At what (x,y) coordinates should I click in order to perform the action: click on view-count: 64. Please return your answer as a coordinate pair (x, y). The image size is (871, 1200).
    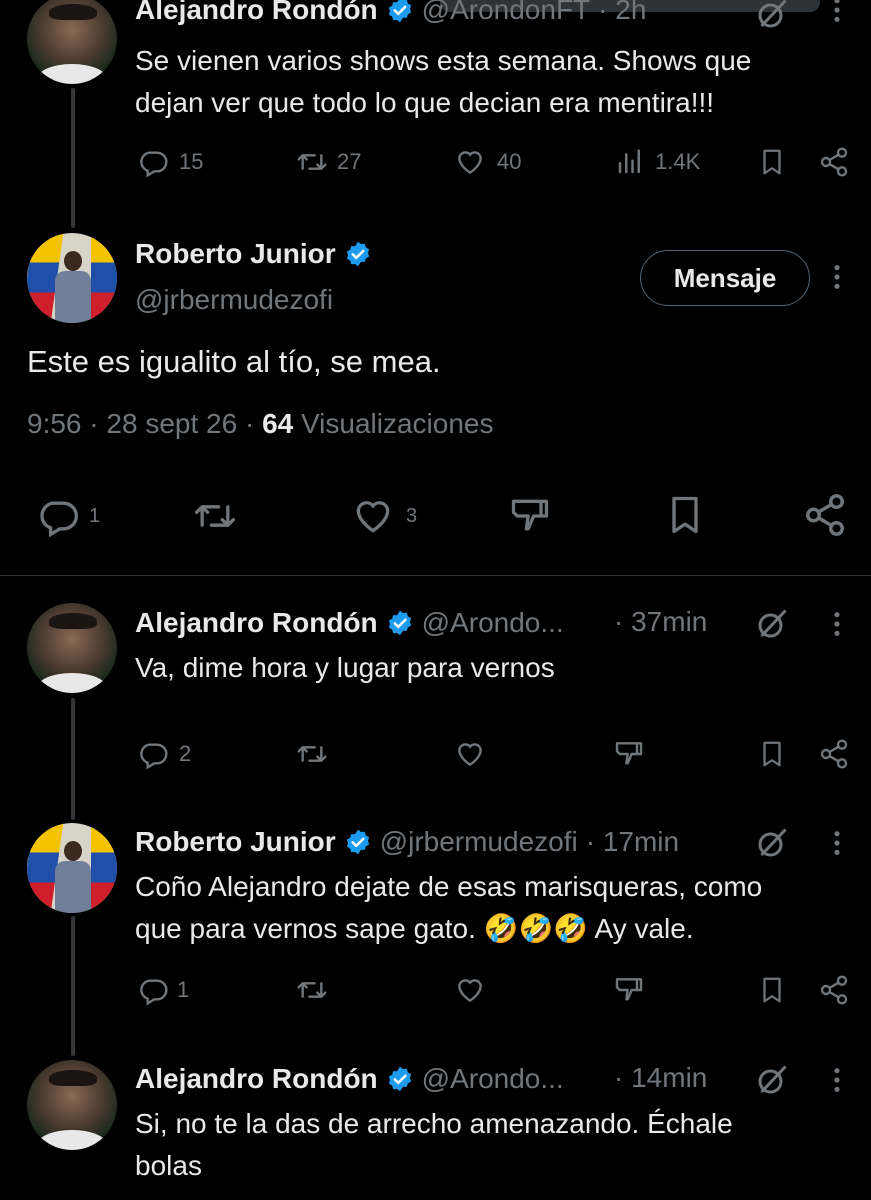
    Looking at the image, I should click on (278, 423).